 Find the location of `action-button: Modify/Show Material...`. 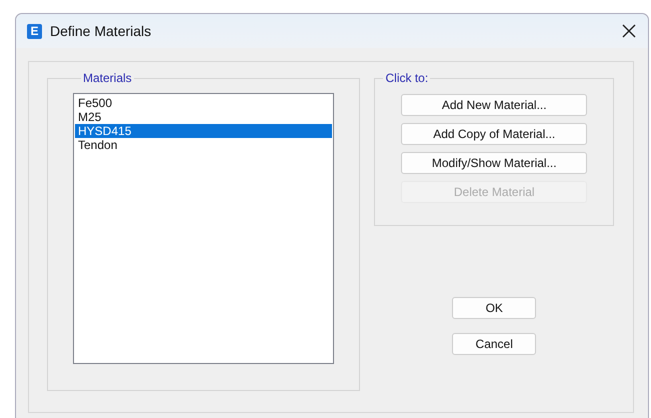

action-button: Modify/Show Material... is located at coordinates (494, 163).